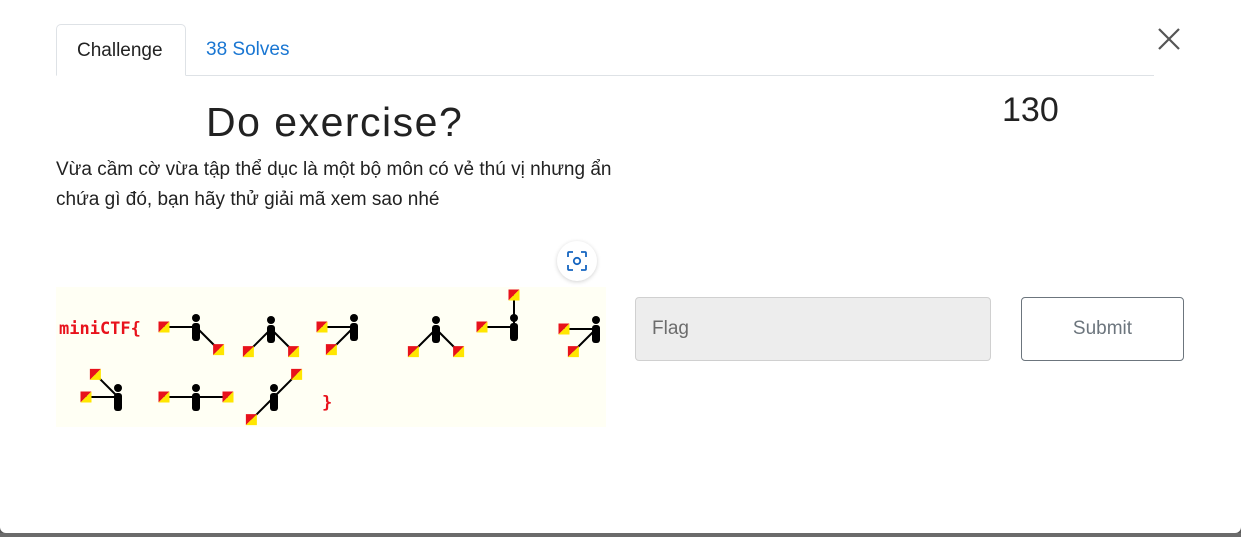 Image resolution: width=1241 pixels, height=537 pixels. I want to click on tab-bar: Challenge 38 Solves, so click(605, 50).